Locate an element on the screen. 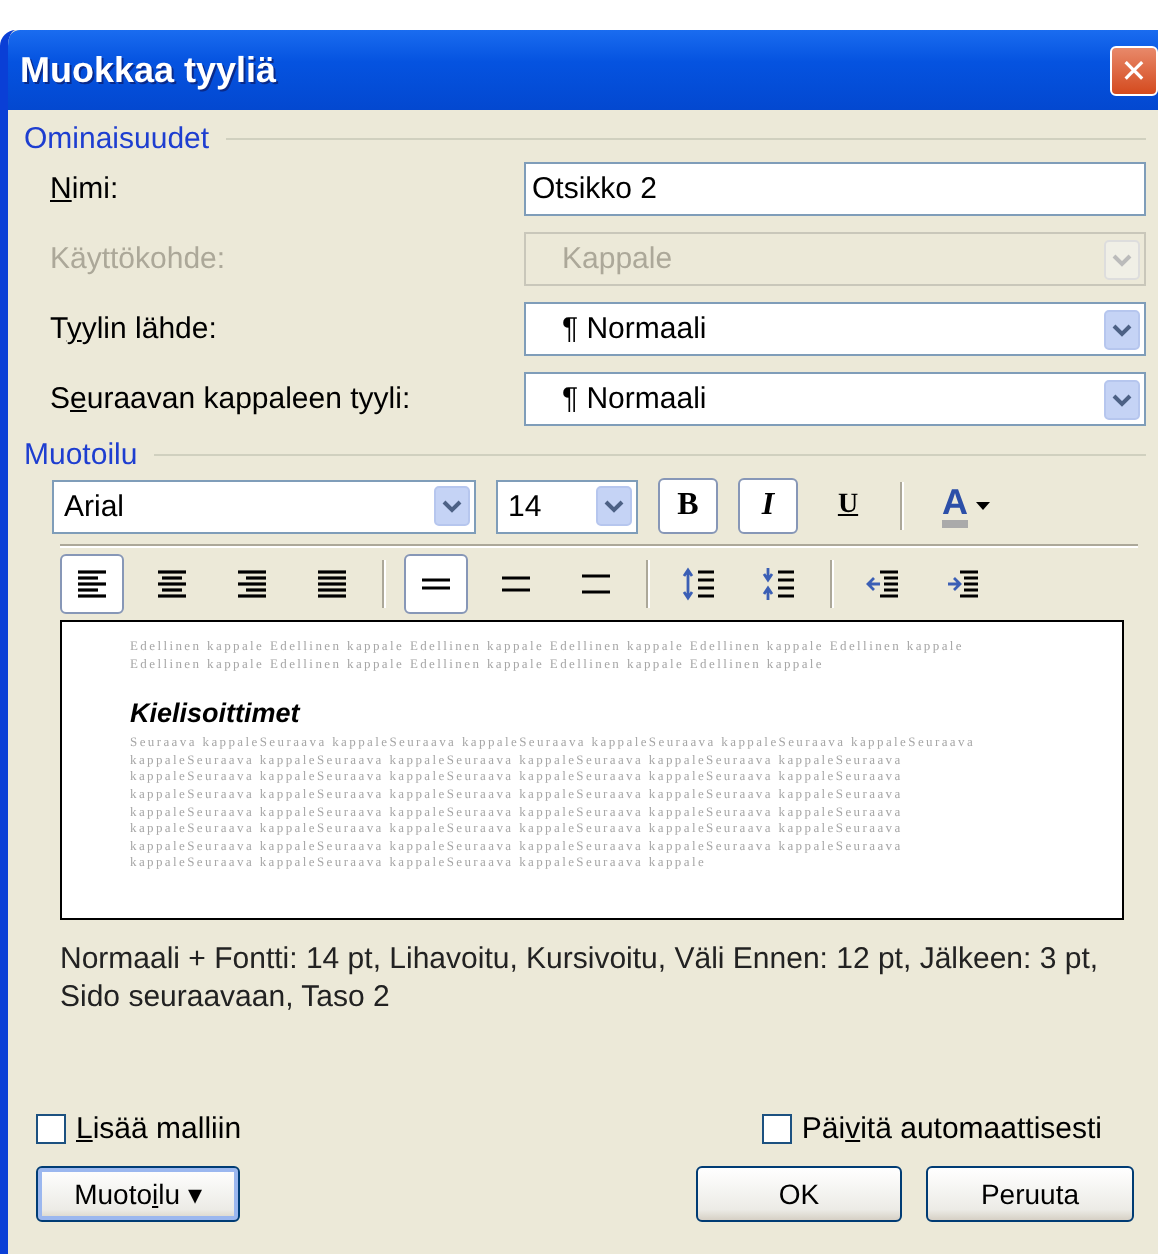 The image size is (1158, 1254). bold-button: B is located at coordinates (688, 506).